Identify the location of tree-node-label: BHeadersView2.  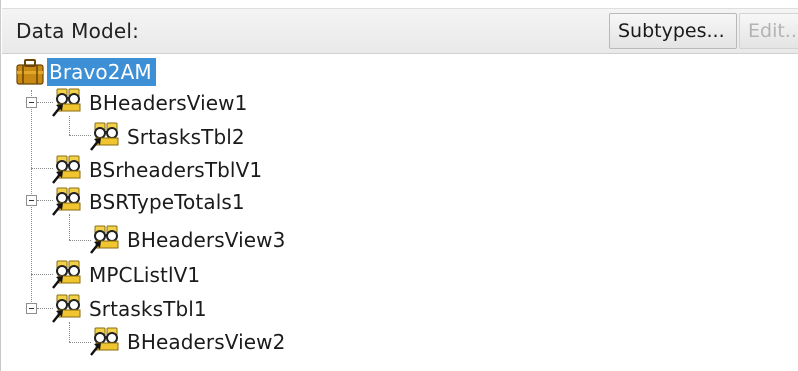
(206, 342).